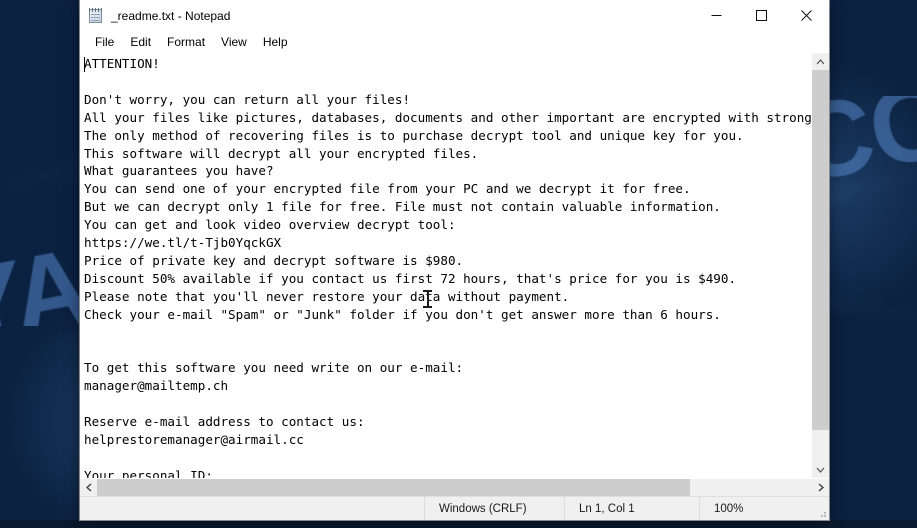 The width and height of the screenshot is (917, 528). I want to click on window-title: _readme.txt - Notepad, so click(171, 15).